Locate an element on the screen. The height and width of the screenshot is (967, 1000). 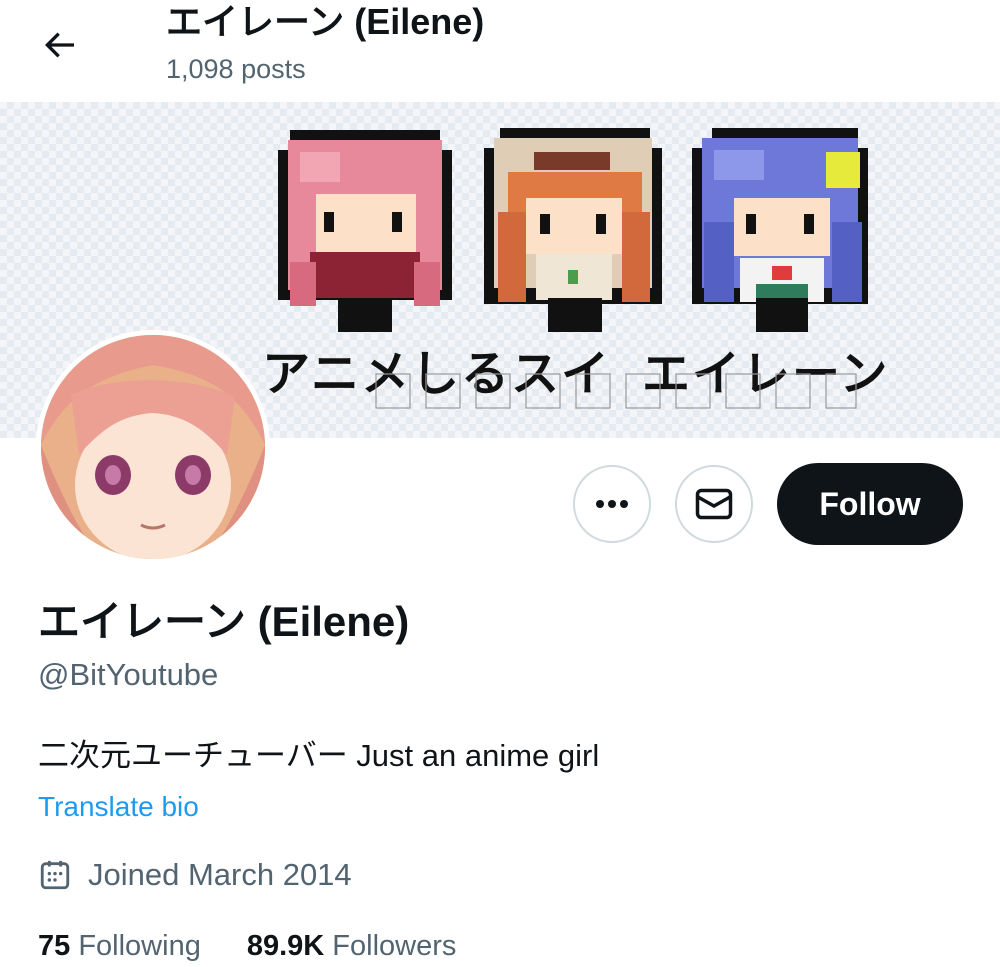
joined-row: Joined March 2014 is located at coordinates (195, 875).